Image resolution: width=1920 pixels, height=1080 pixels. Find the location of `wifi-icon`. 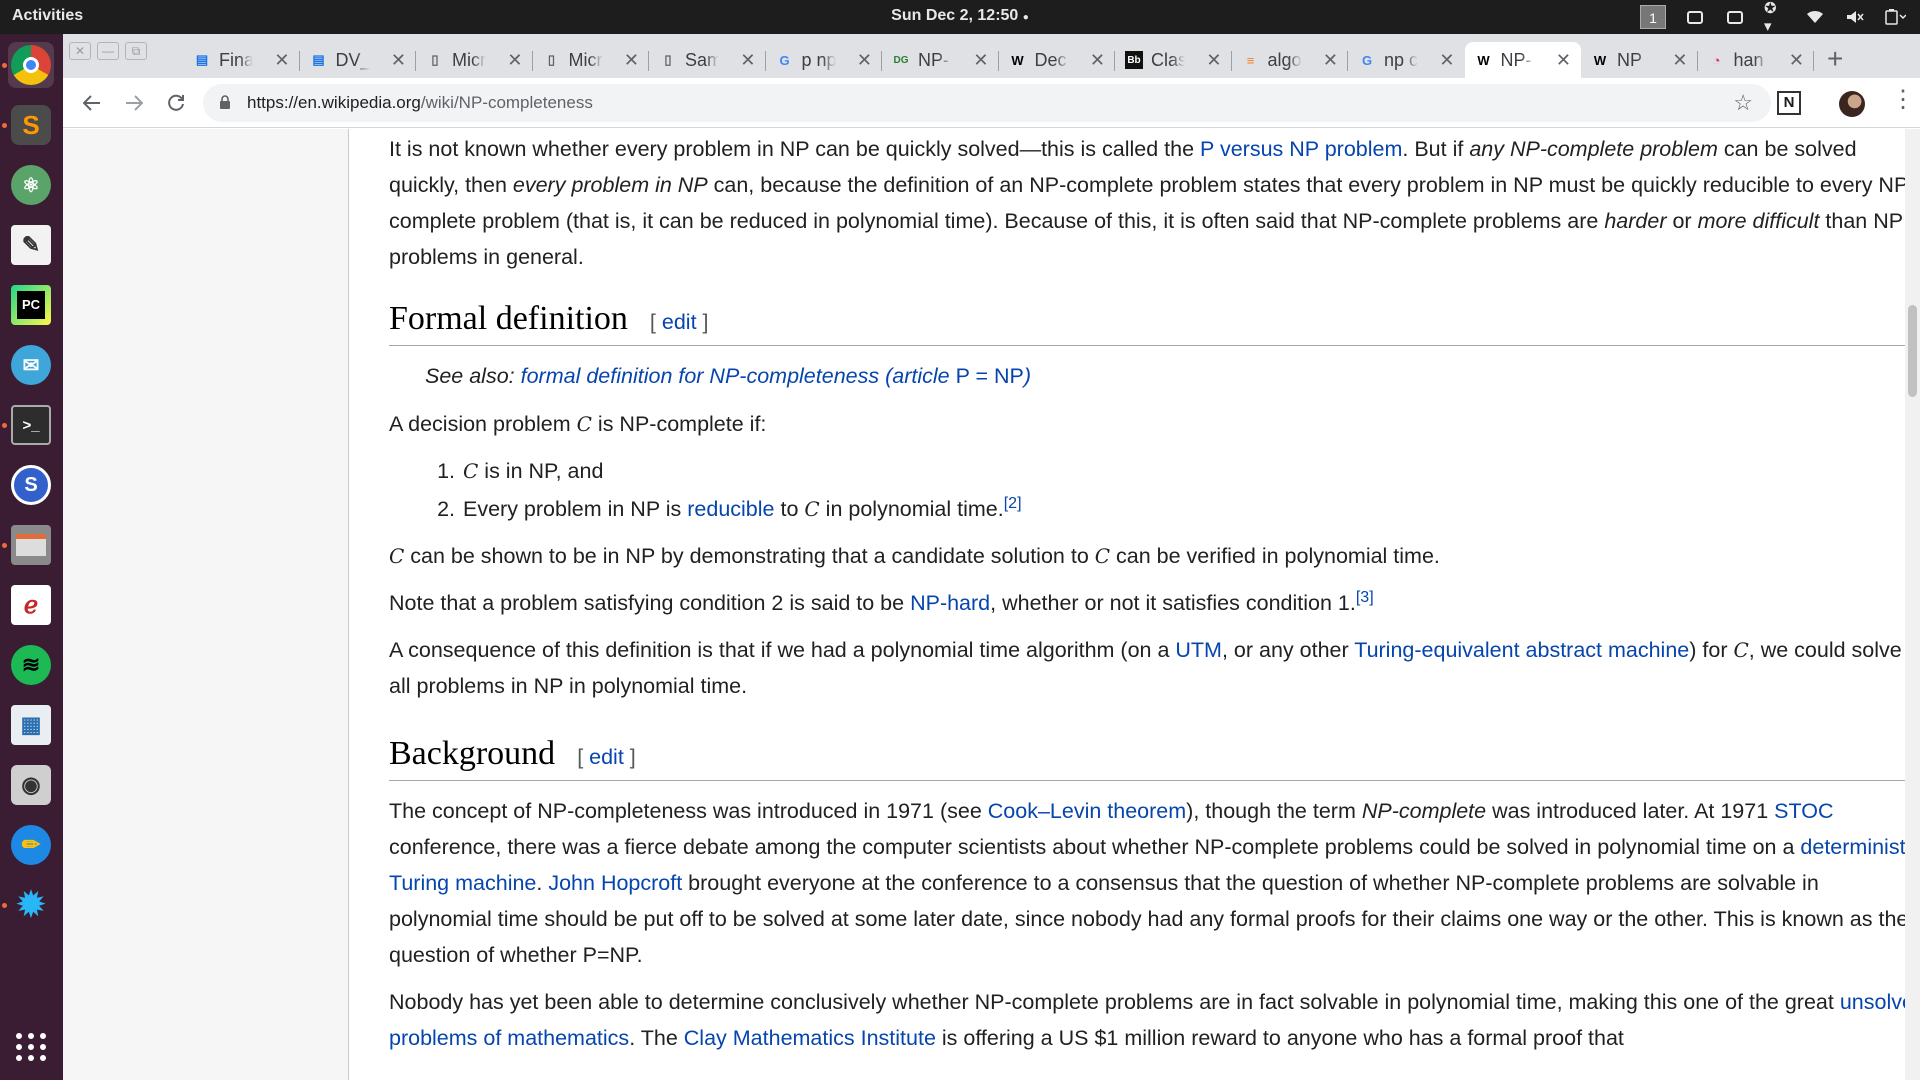

wifi-icon is located at coordinates (1815, 17).